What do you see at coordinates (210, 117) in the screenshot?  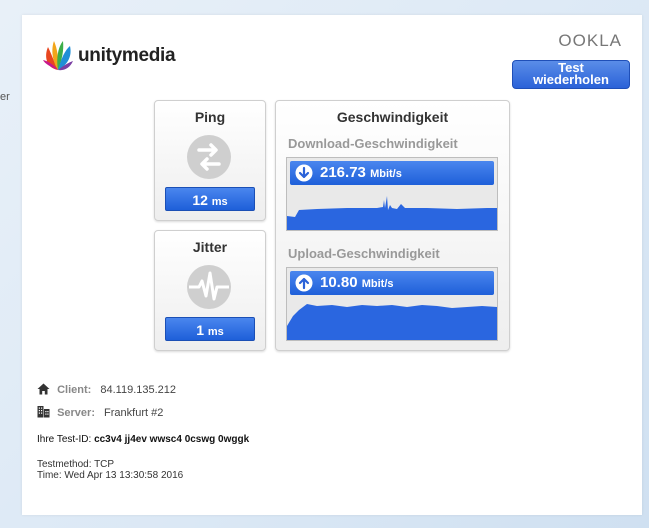 I see `ping-title: Ping` at bounding box center [210, 117].